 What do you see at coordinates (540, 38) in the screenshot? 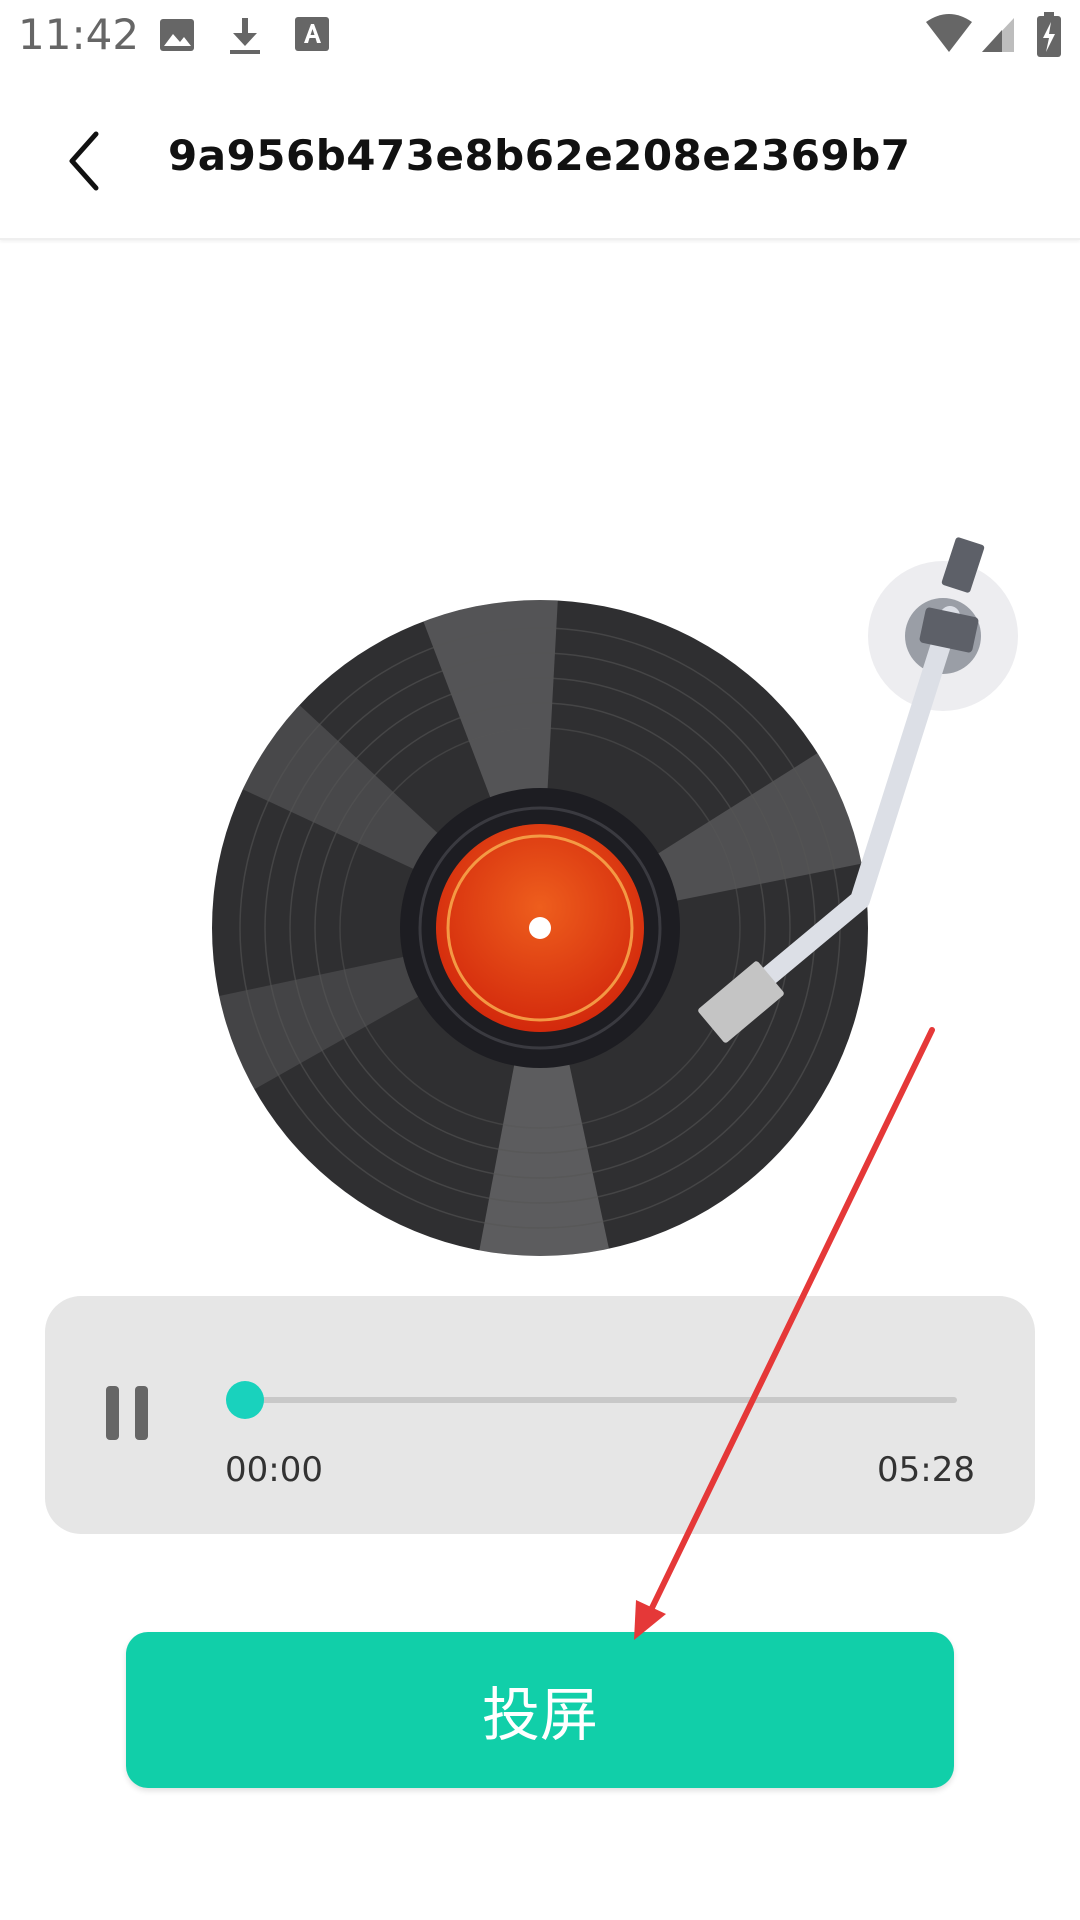
I see `status-bar: 11:42` at bounding box center [540, 38].